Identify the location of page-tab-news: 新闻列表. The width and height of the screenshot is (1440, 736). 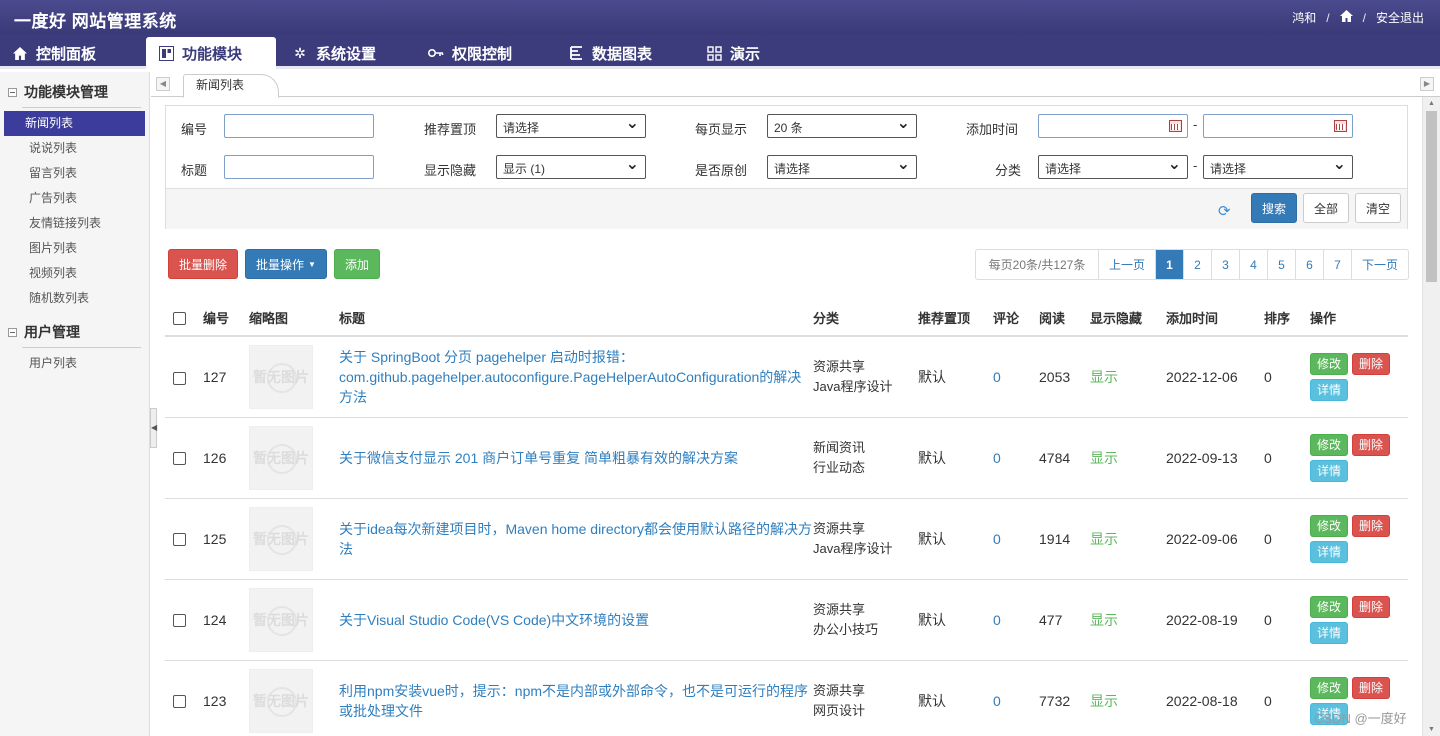
(231, 86).